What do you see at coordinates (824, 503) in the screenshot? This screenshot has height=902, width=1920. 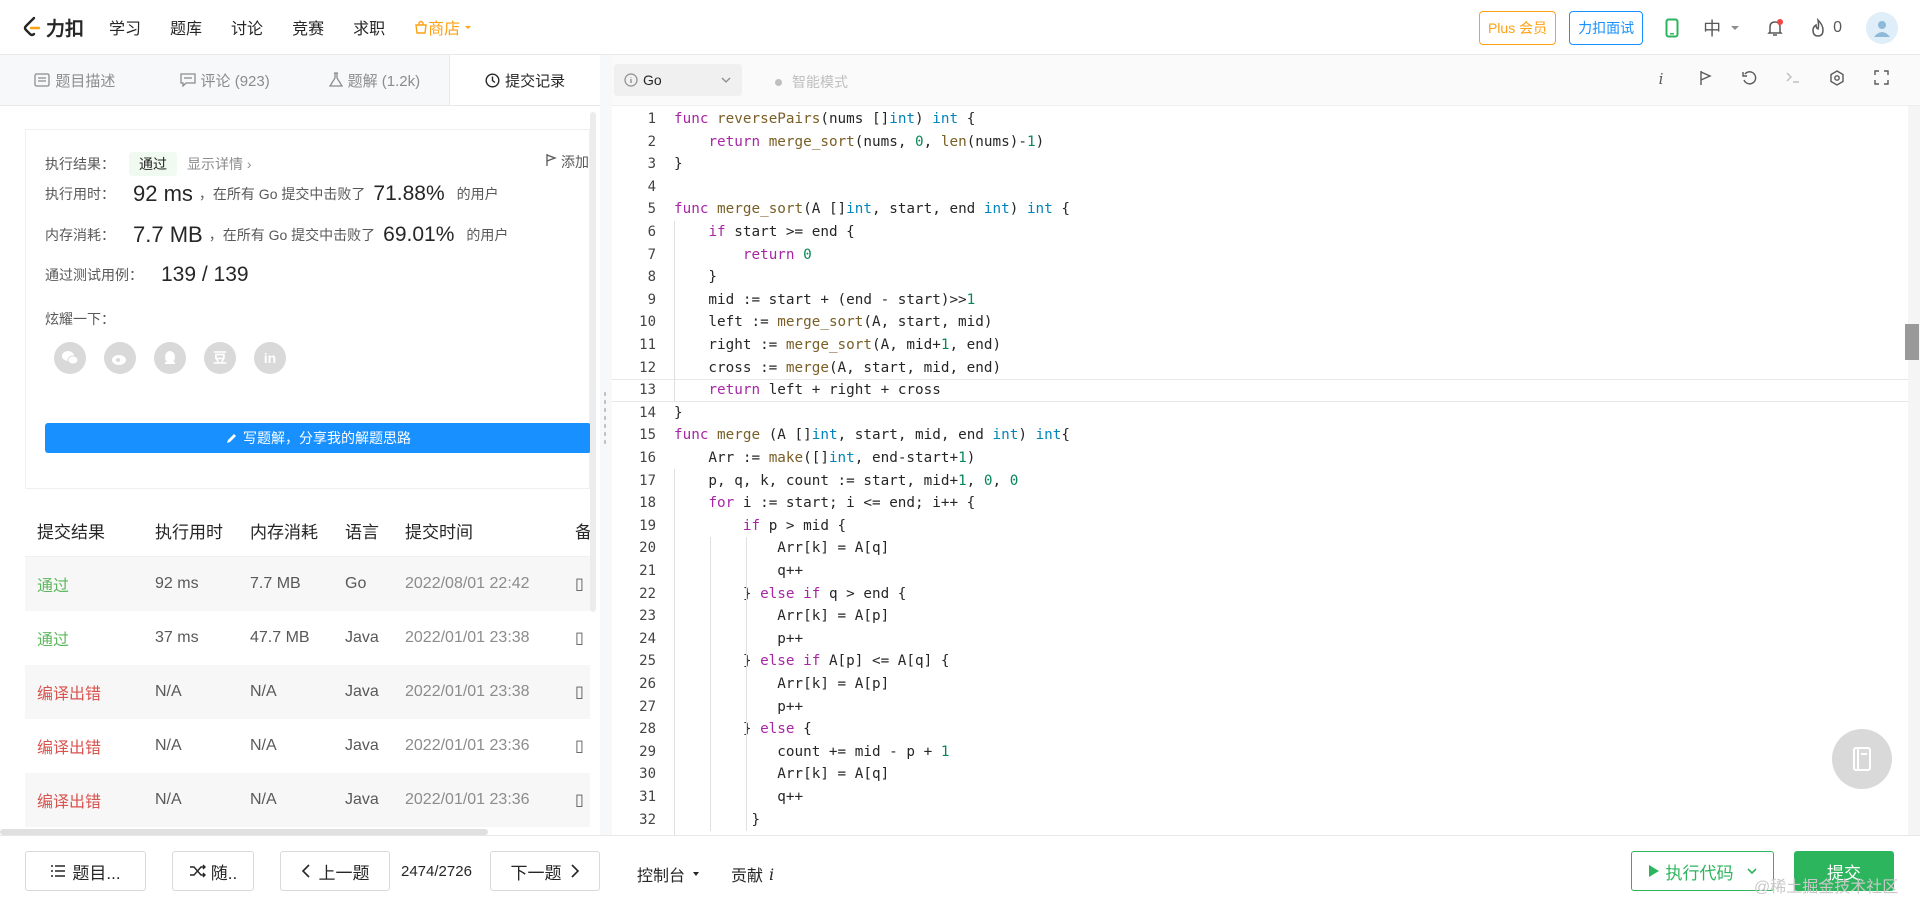 I see `code-text: for i := start; i <= end; i++ {` at bounding box center [824, 503].